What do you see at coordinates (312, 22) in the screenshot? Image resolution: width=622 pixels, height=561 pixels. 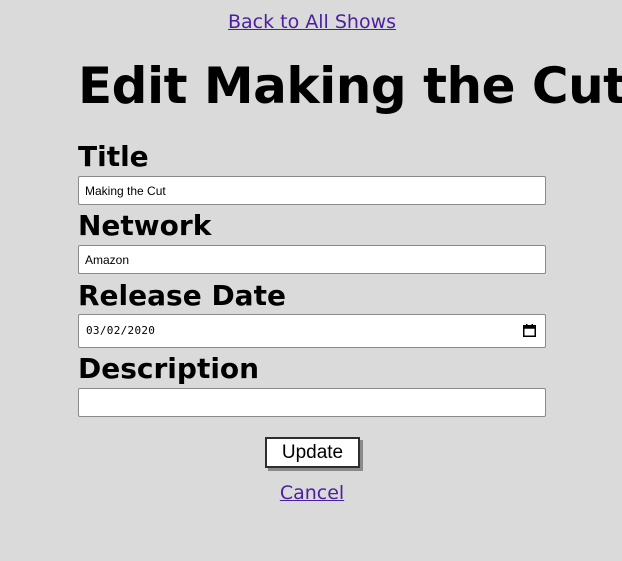 I see `back-to-all-shows-link: Back to All Shows` at bounding box center [312, 22].